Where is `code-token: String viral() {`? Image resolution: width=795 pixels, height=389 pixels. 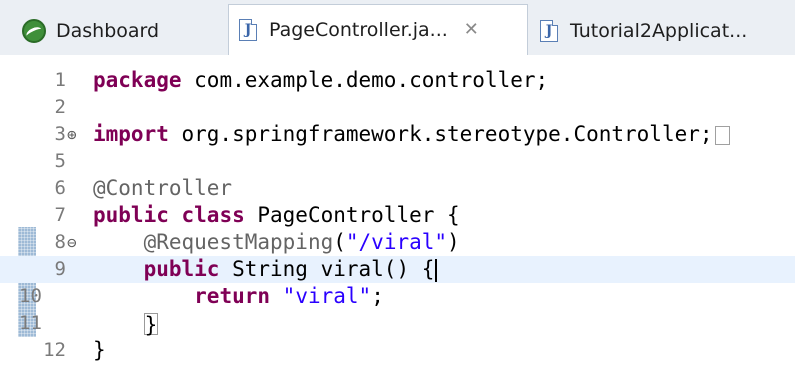 code-token: String viral() { is located at coordinates (327, 269).